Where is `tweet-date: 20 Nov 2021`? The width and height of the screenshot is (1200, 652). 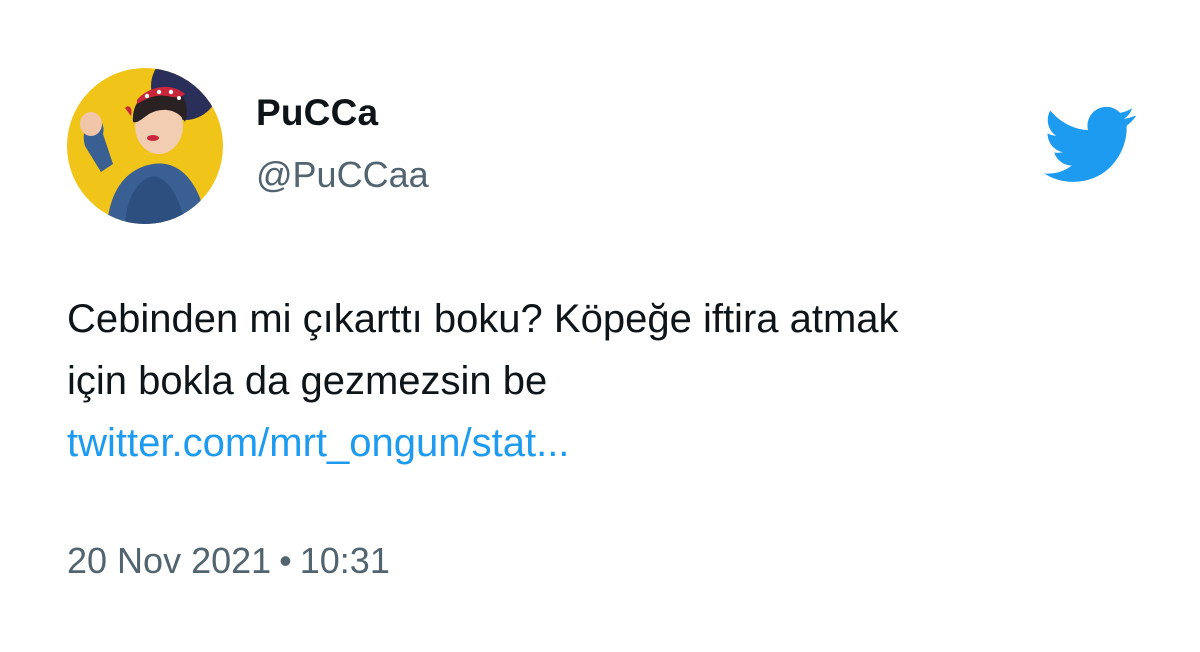 tweet-date: 20 Nov 2021 is located at coordinates (169, 560).